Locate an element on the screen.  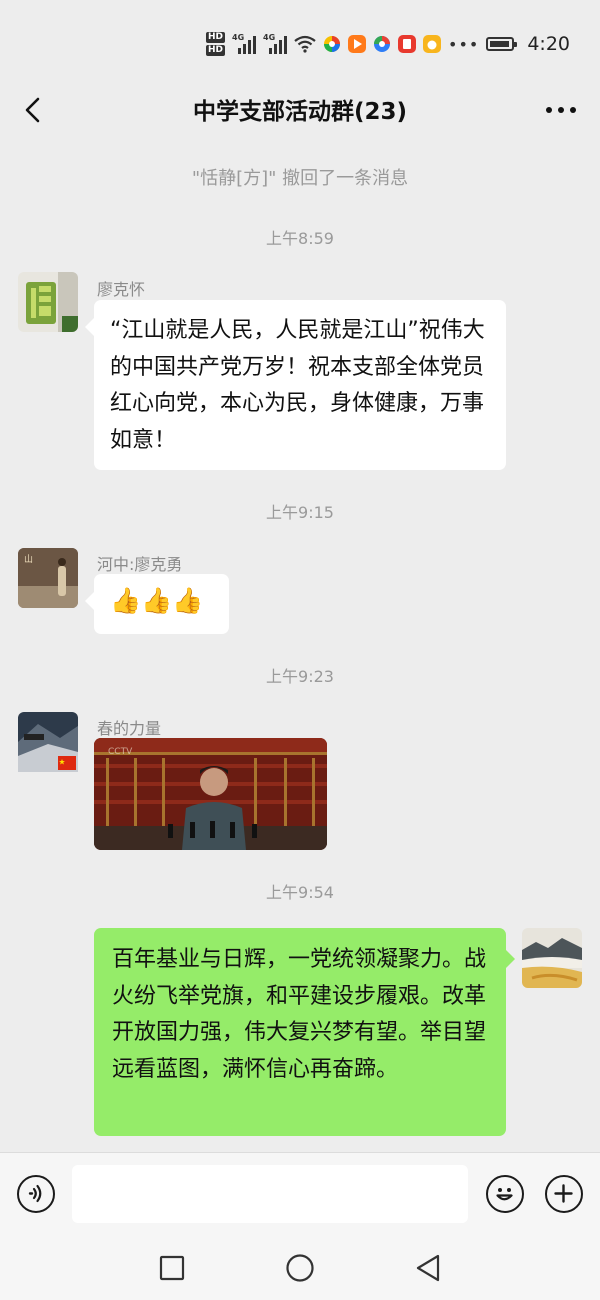
system-navigation-bar is located at coordinates (300, 1267).